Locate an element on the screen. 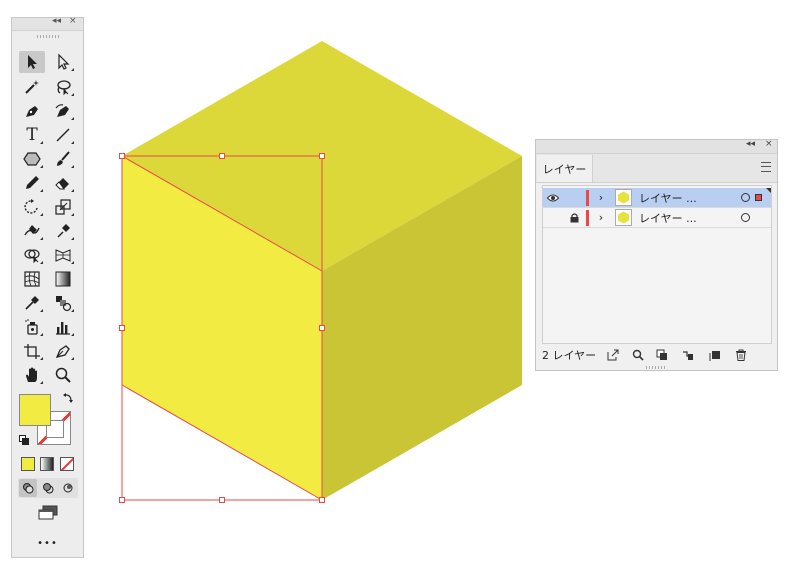 The height and width of the screenshot is (581, 790). edit-toolbar-button: ••• is located at coordinates (47, 543).